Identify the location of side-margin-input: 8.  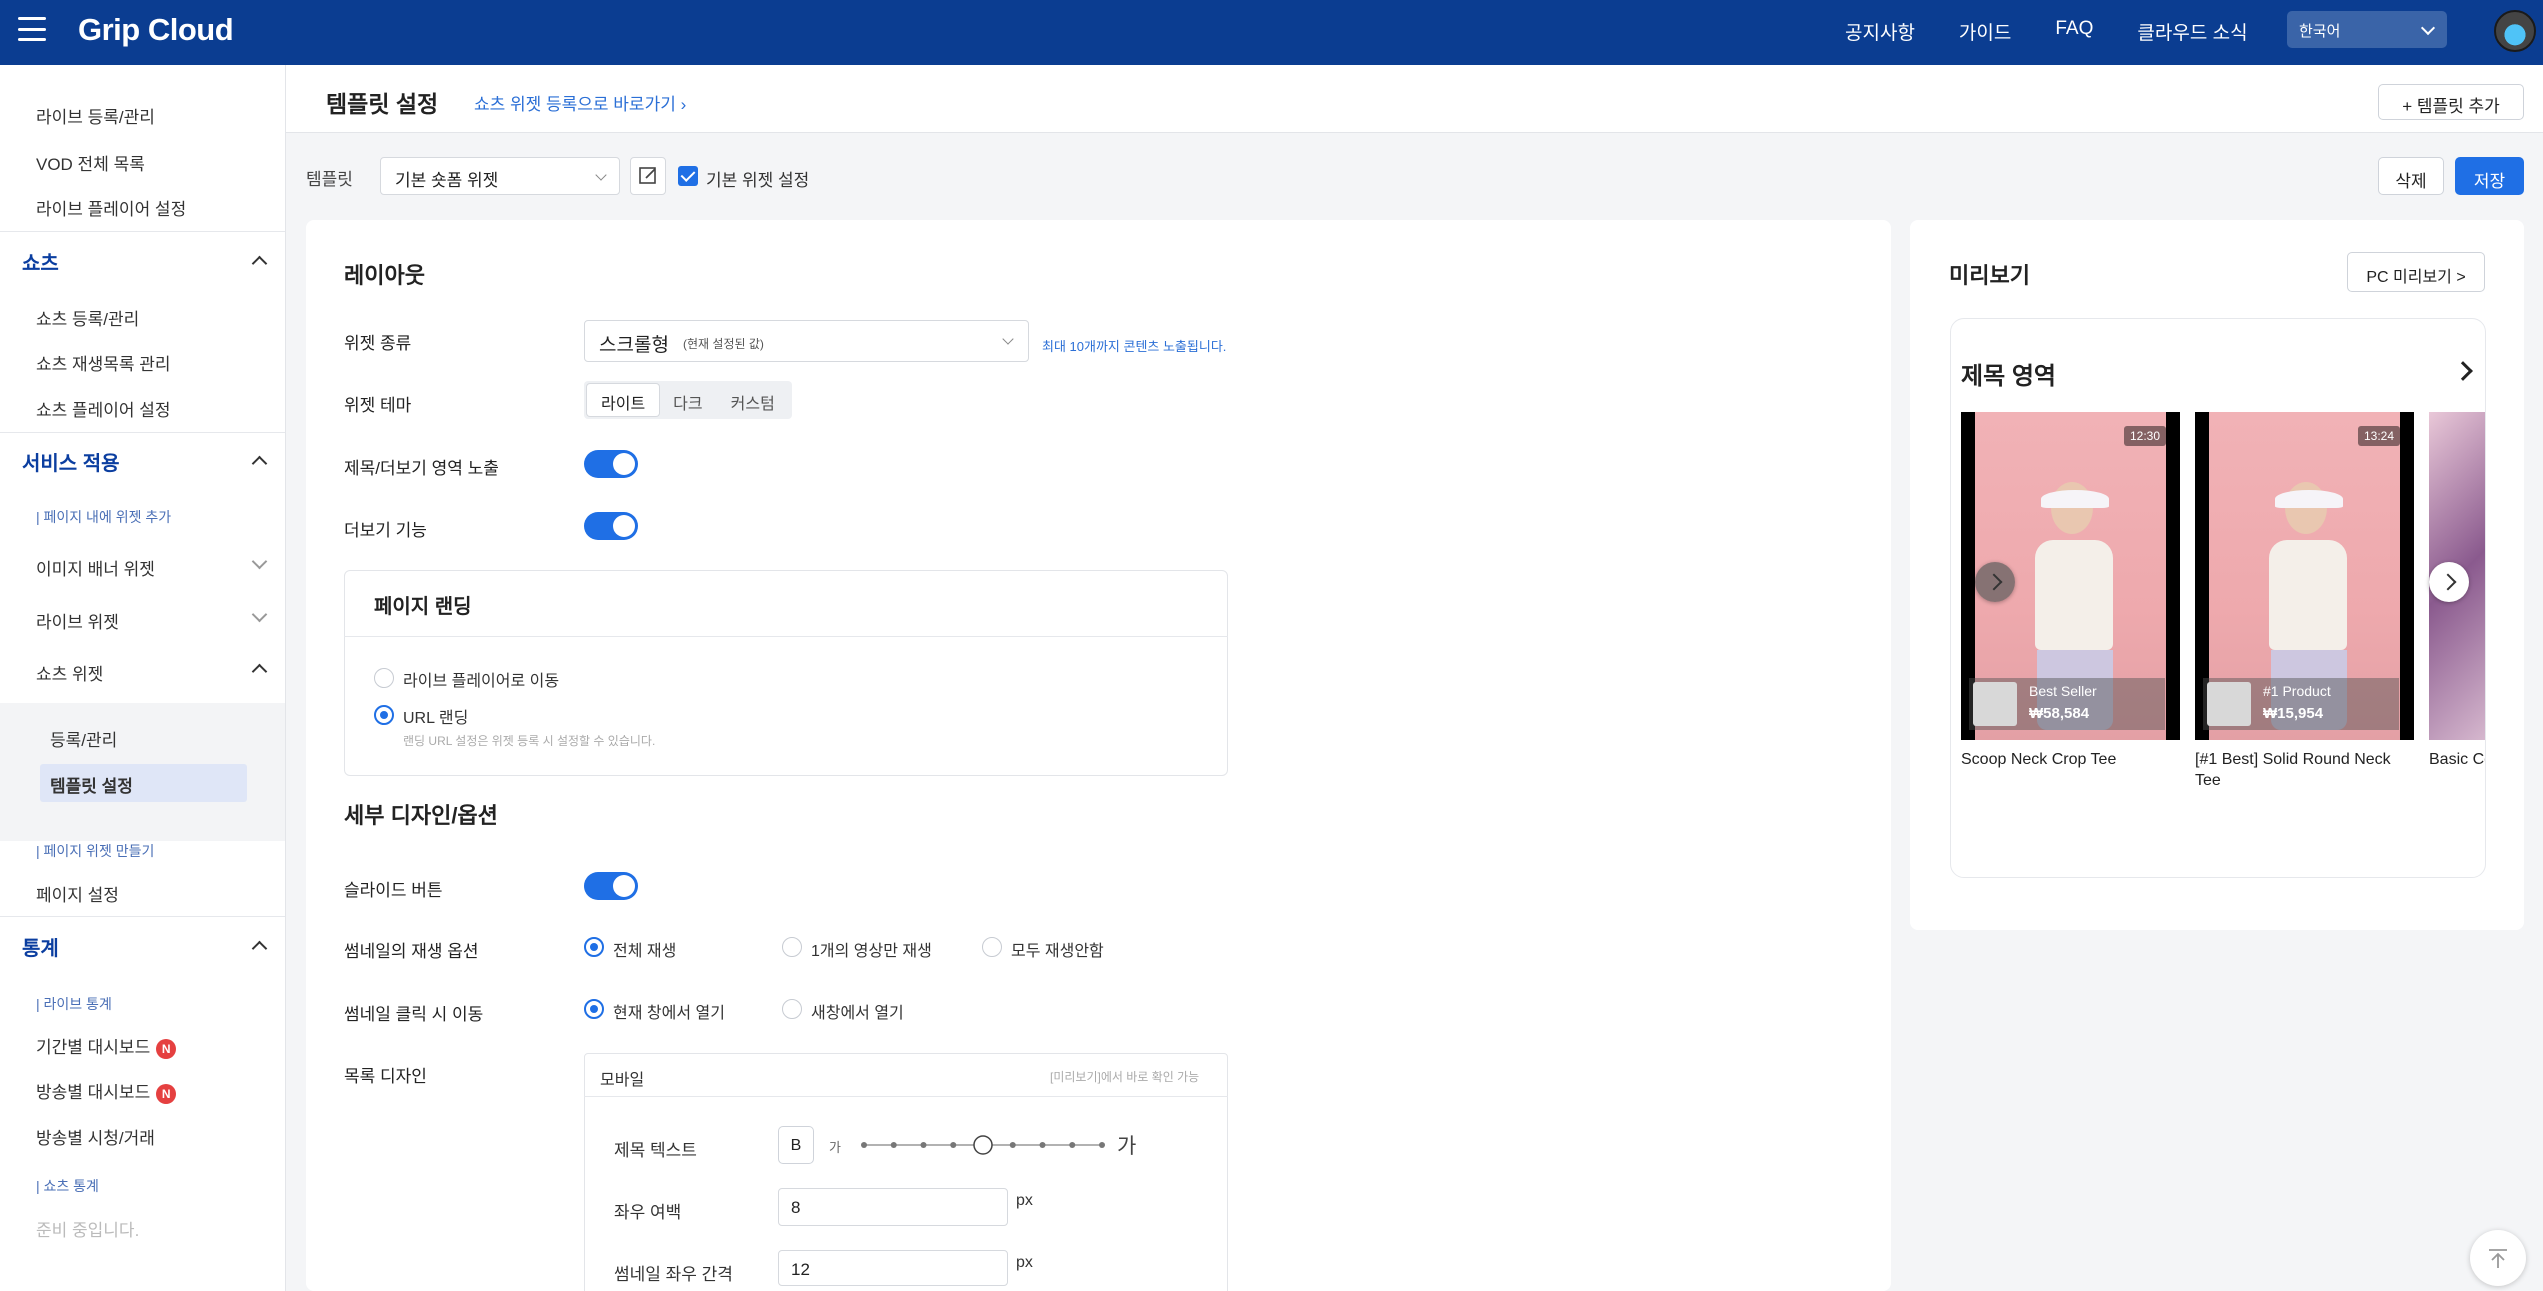
(893, 1207).